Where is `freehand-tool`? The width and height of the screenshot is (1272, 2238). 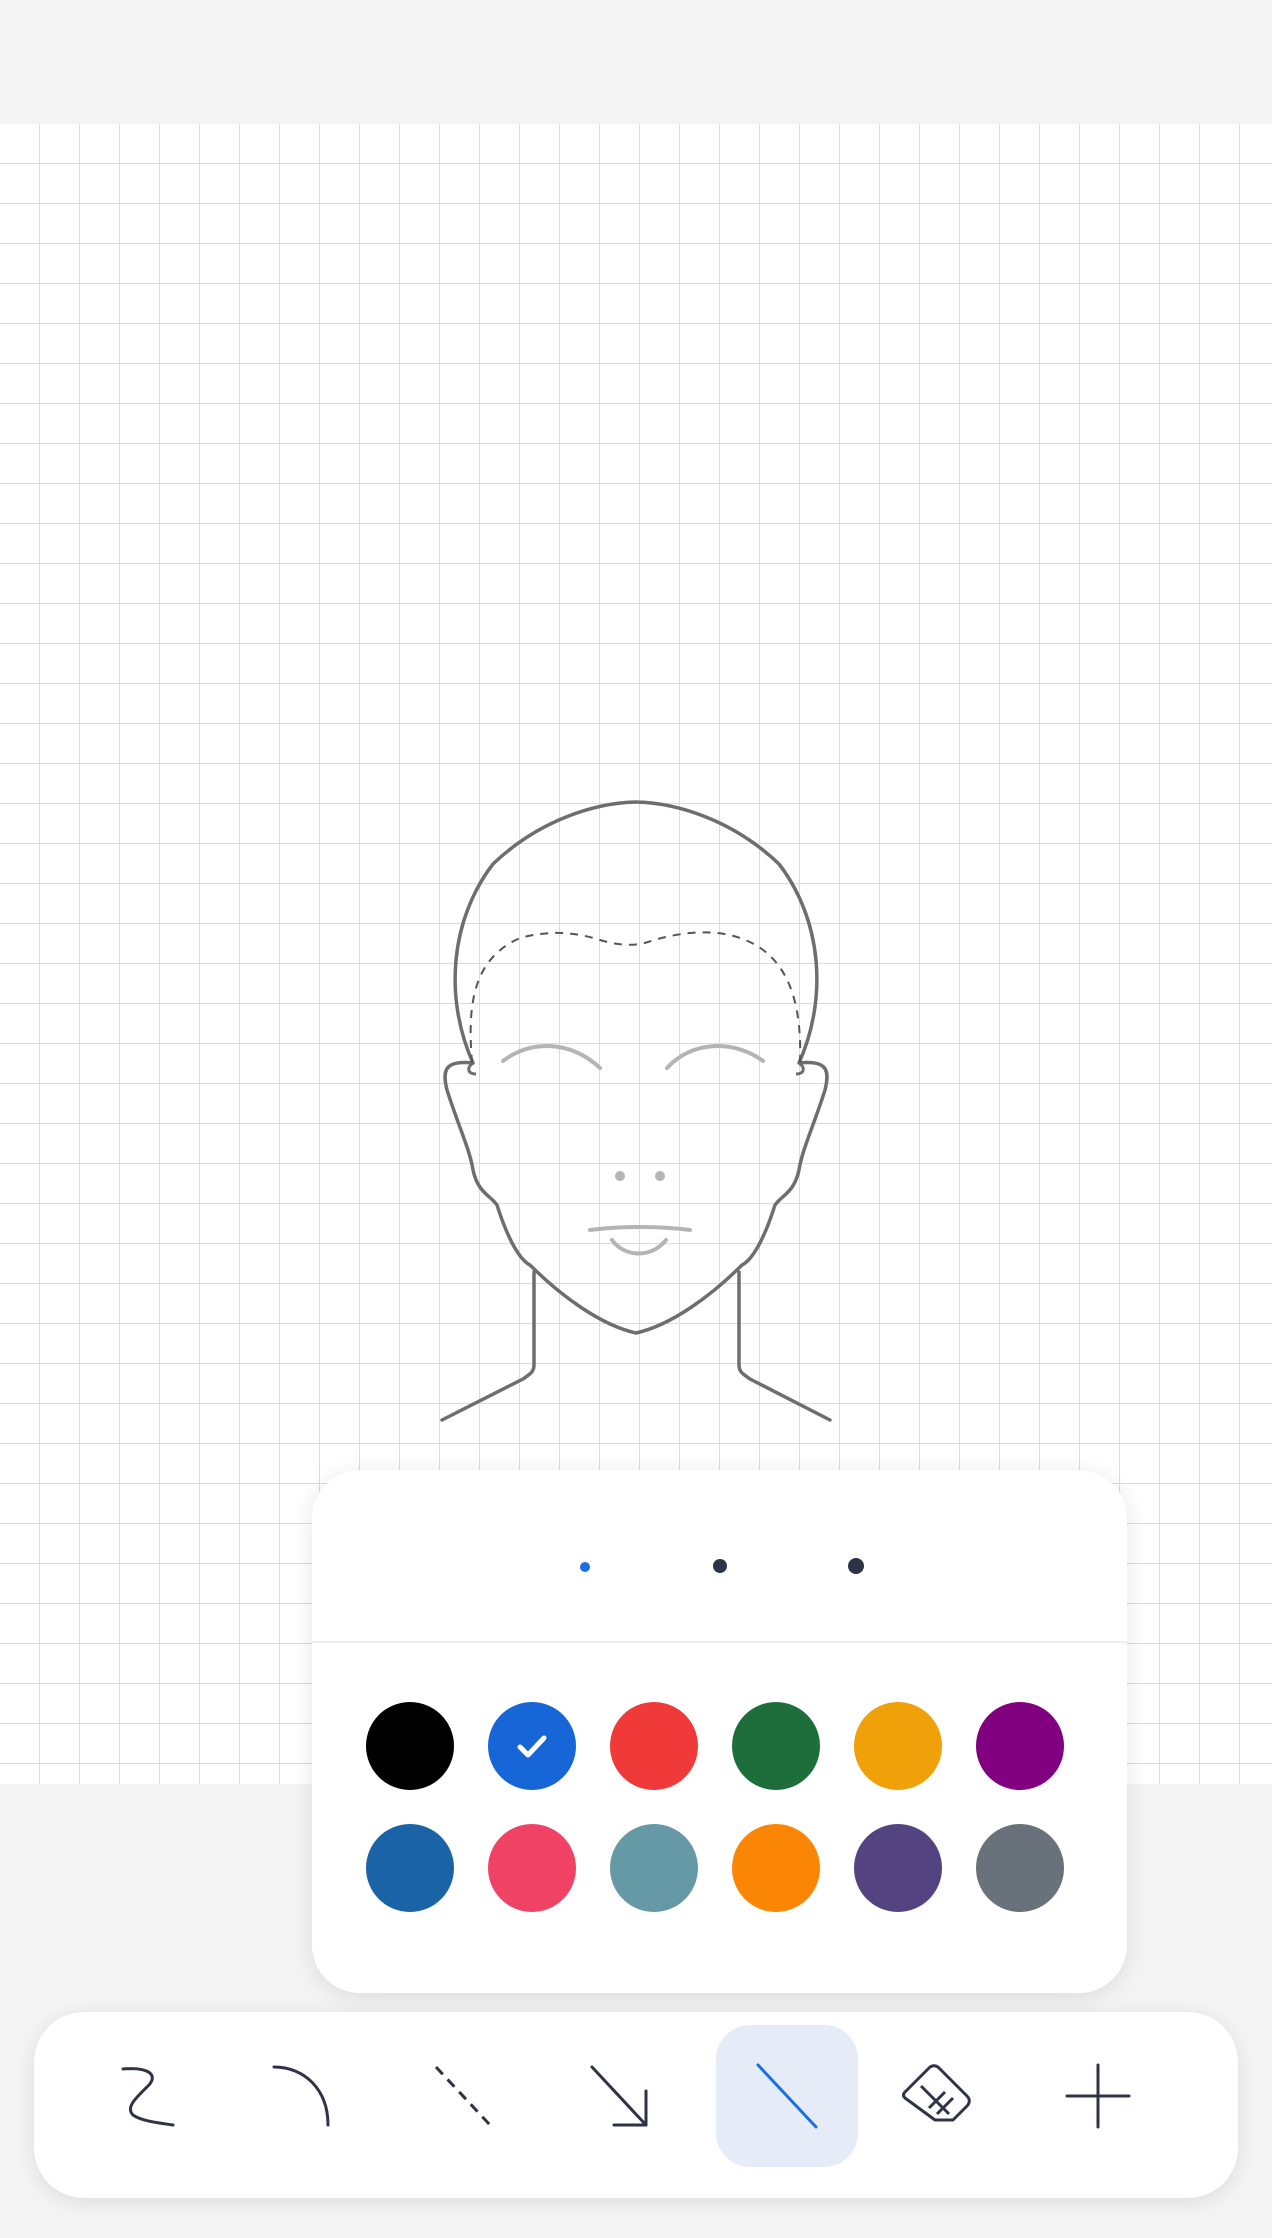
freehand-tool is located at coordinates (150, 2096).